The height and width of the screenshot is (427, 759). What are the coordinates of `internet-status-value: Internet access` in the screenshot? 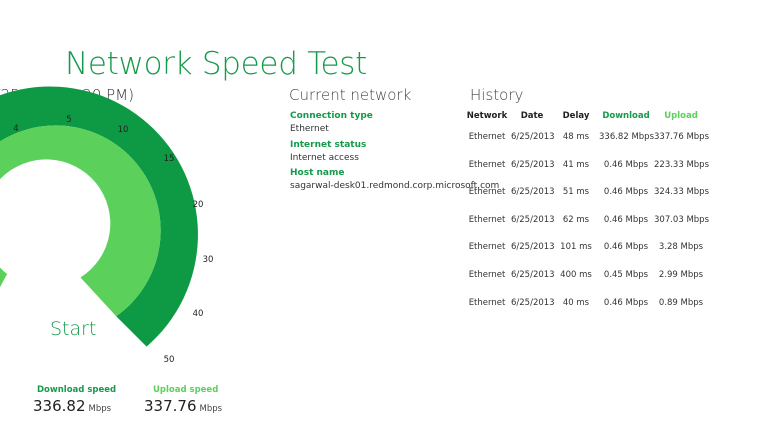 It's located at (324, 158).